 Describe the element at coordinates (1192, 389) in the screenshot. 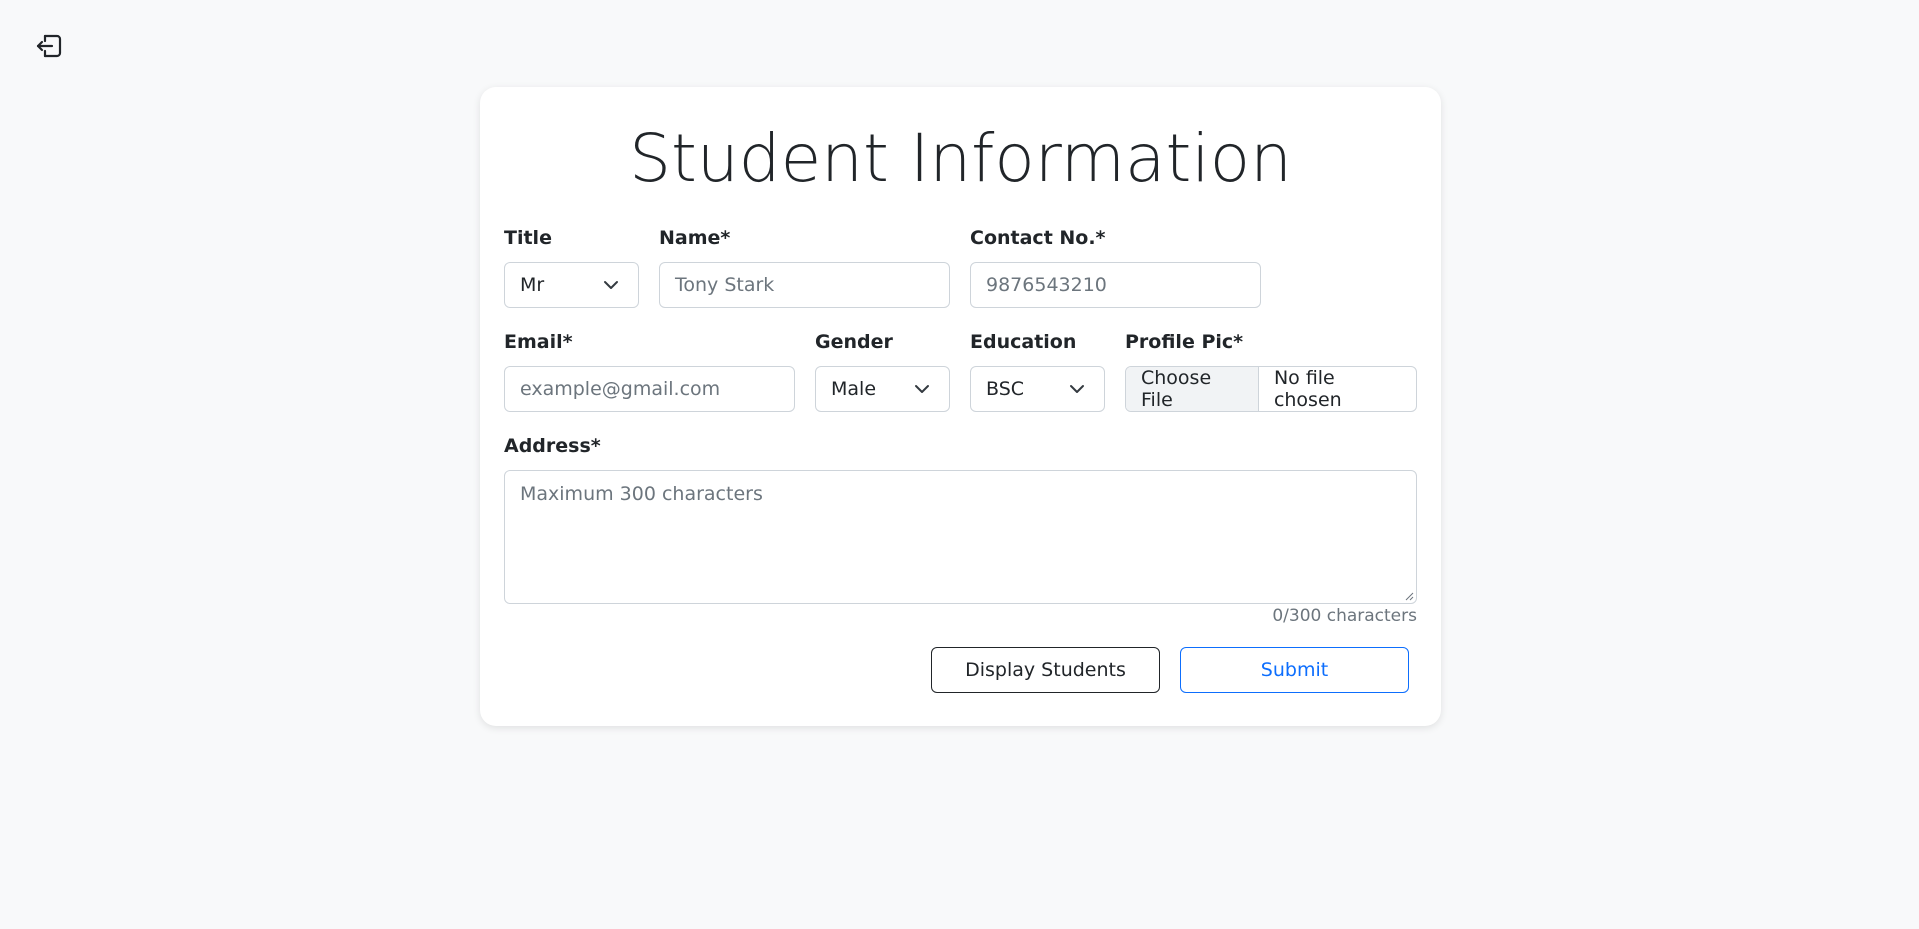

I see `choose-file-button: Choose File` at that location.